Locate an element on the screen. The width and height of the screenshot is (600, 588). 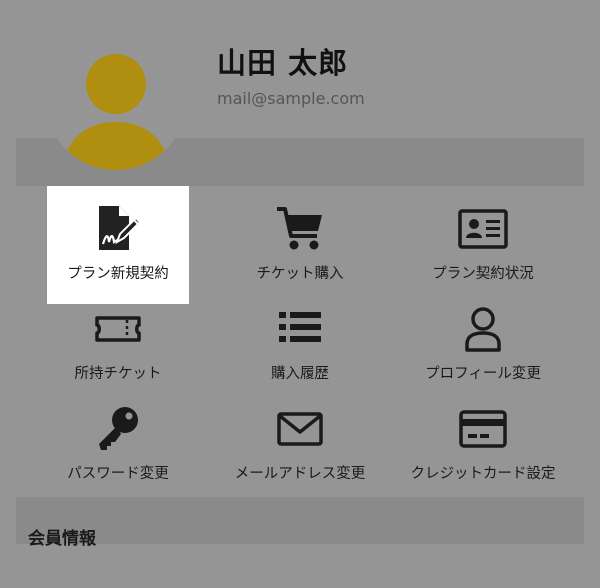
credit-card-icon is located at coordinates (483, 429).